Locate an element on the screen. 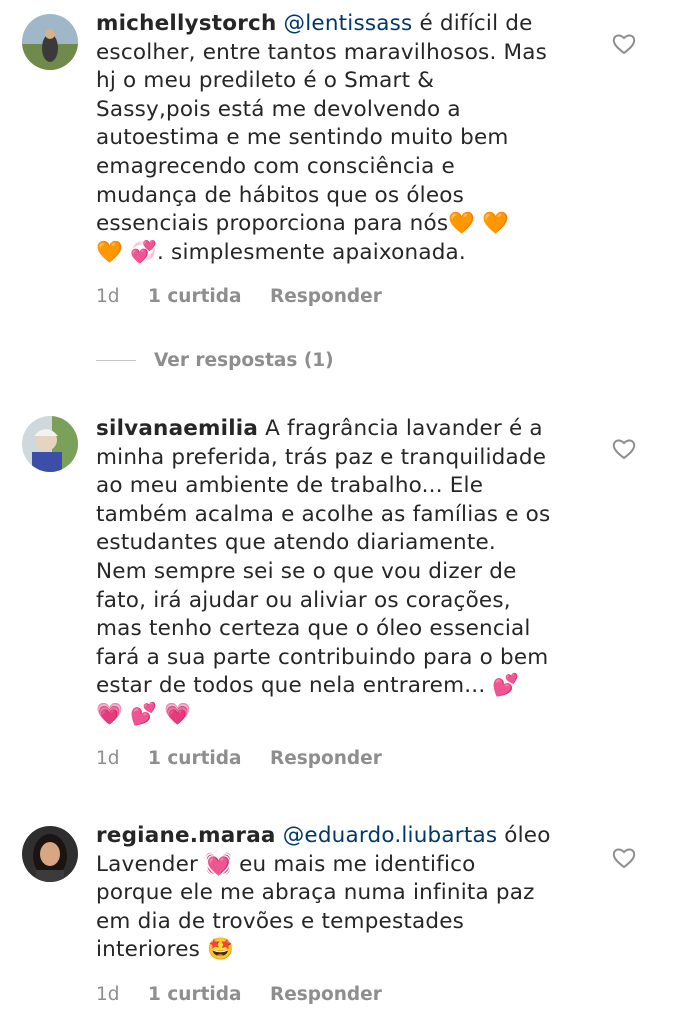 This screenshot has height=1024, width=674. view-replies-button: Ver respostas (1) is located at coordinates (215, 360).